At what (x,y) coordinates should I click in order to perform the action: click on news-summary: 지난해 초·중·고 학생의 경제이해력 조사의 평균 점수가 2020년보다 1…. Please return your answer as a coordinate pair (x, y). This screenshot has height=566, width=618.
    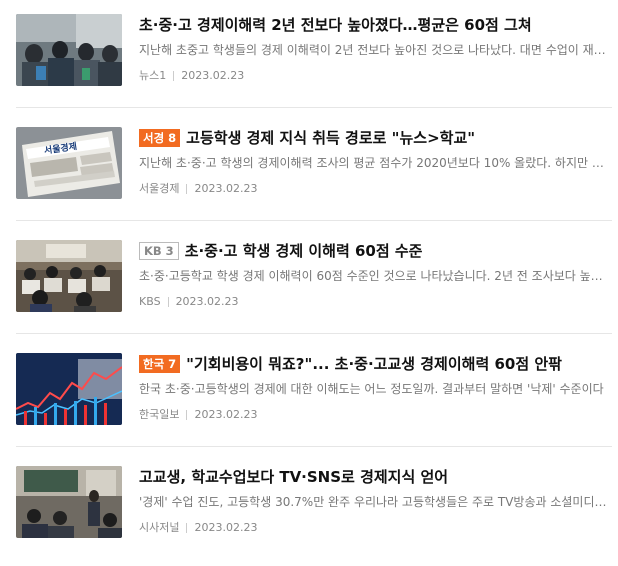
    Looking at the image, I should click on (374, 163).